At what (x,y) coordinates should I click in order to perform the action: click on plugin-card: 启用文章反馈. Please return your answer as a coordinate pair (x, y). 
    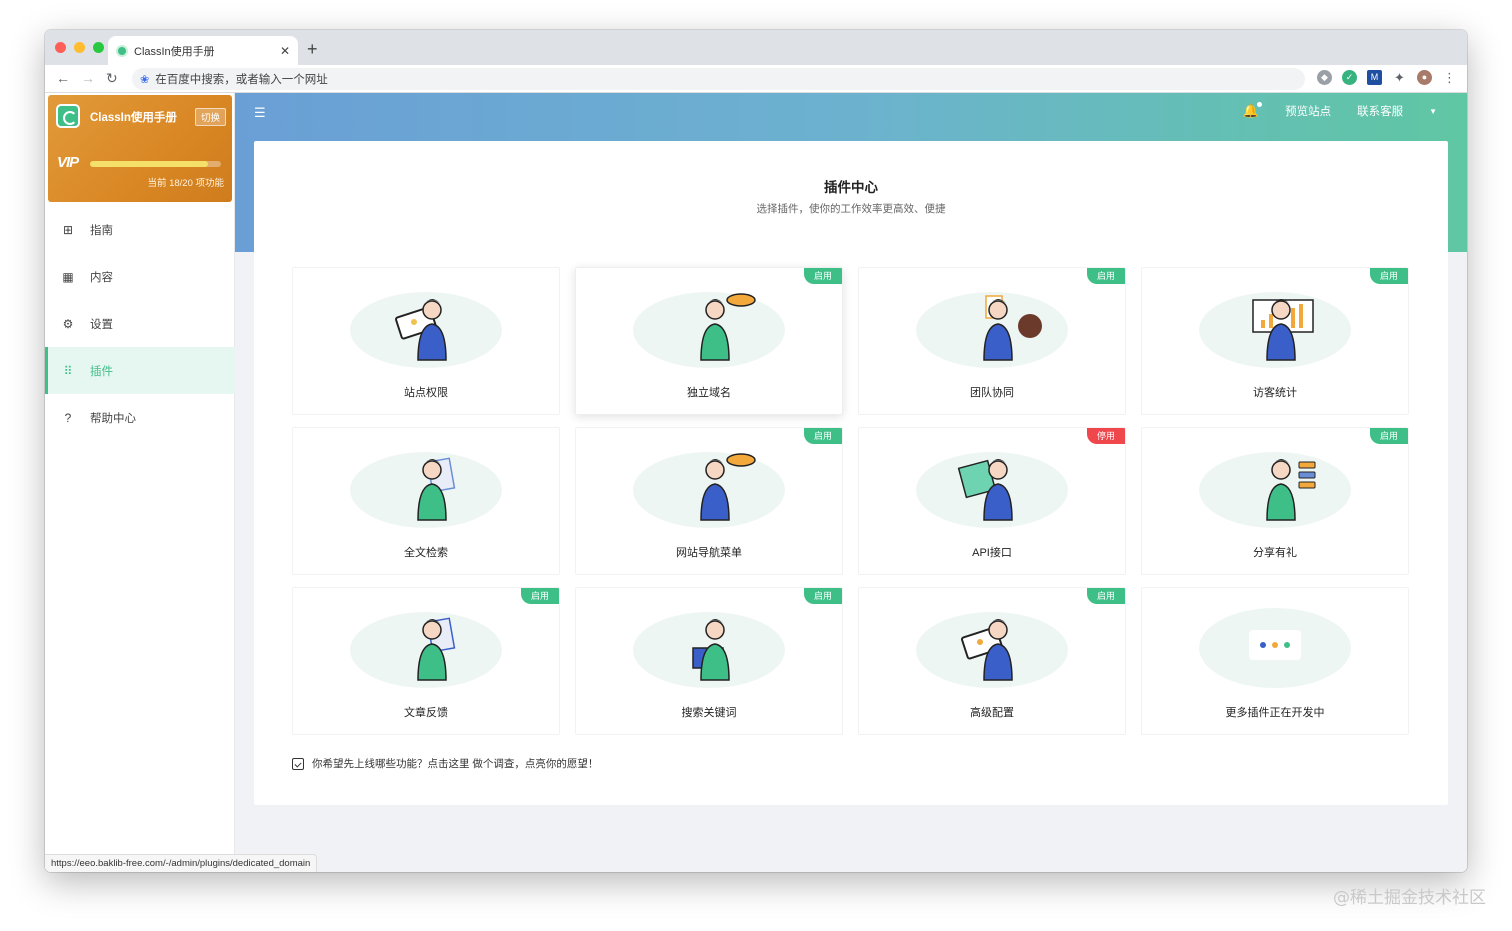
    Looking at the image, I should click on (426, 661).